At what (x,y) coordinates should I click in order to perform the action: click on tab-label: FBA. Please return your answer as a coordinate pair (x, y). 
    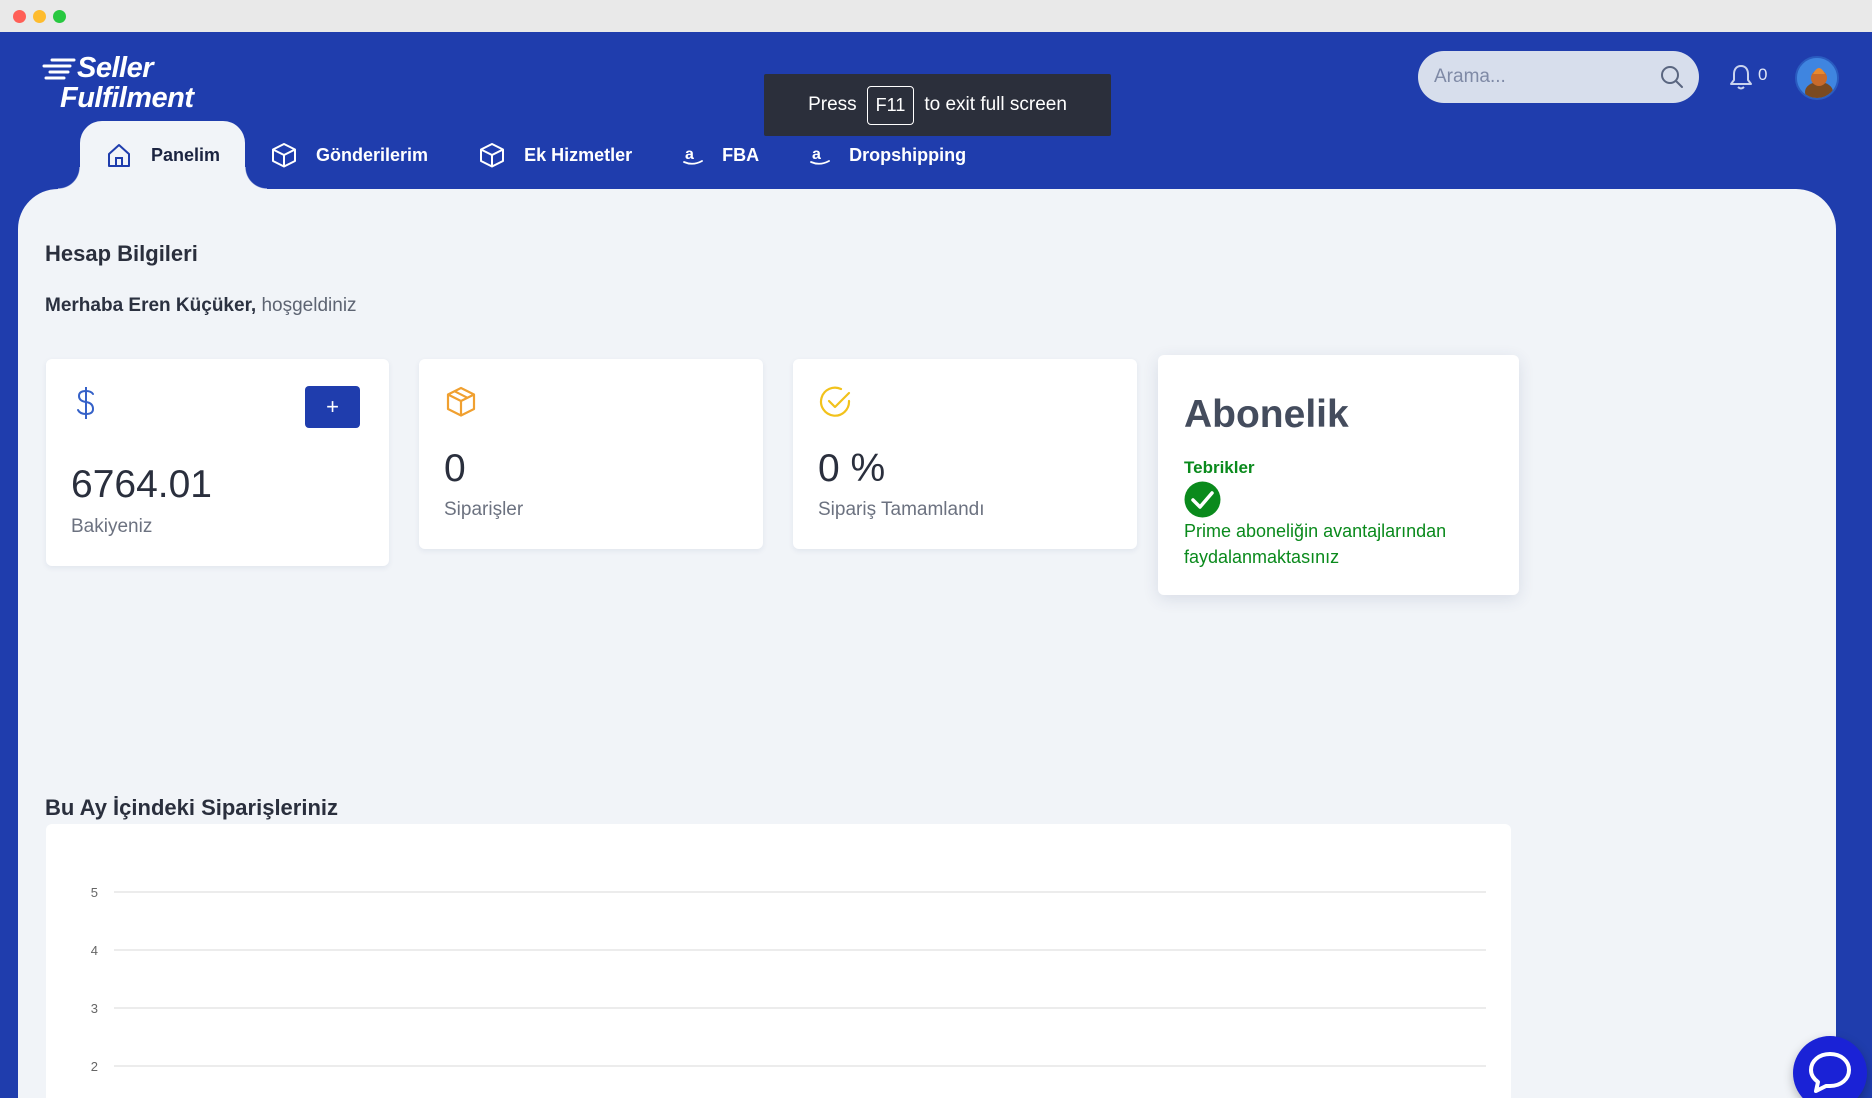
    Looking at the image, I should click on (741, 154).